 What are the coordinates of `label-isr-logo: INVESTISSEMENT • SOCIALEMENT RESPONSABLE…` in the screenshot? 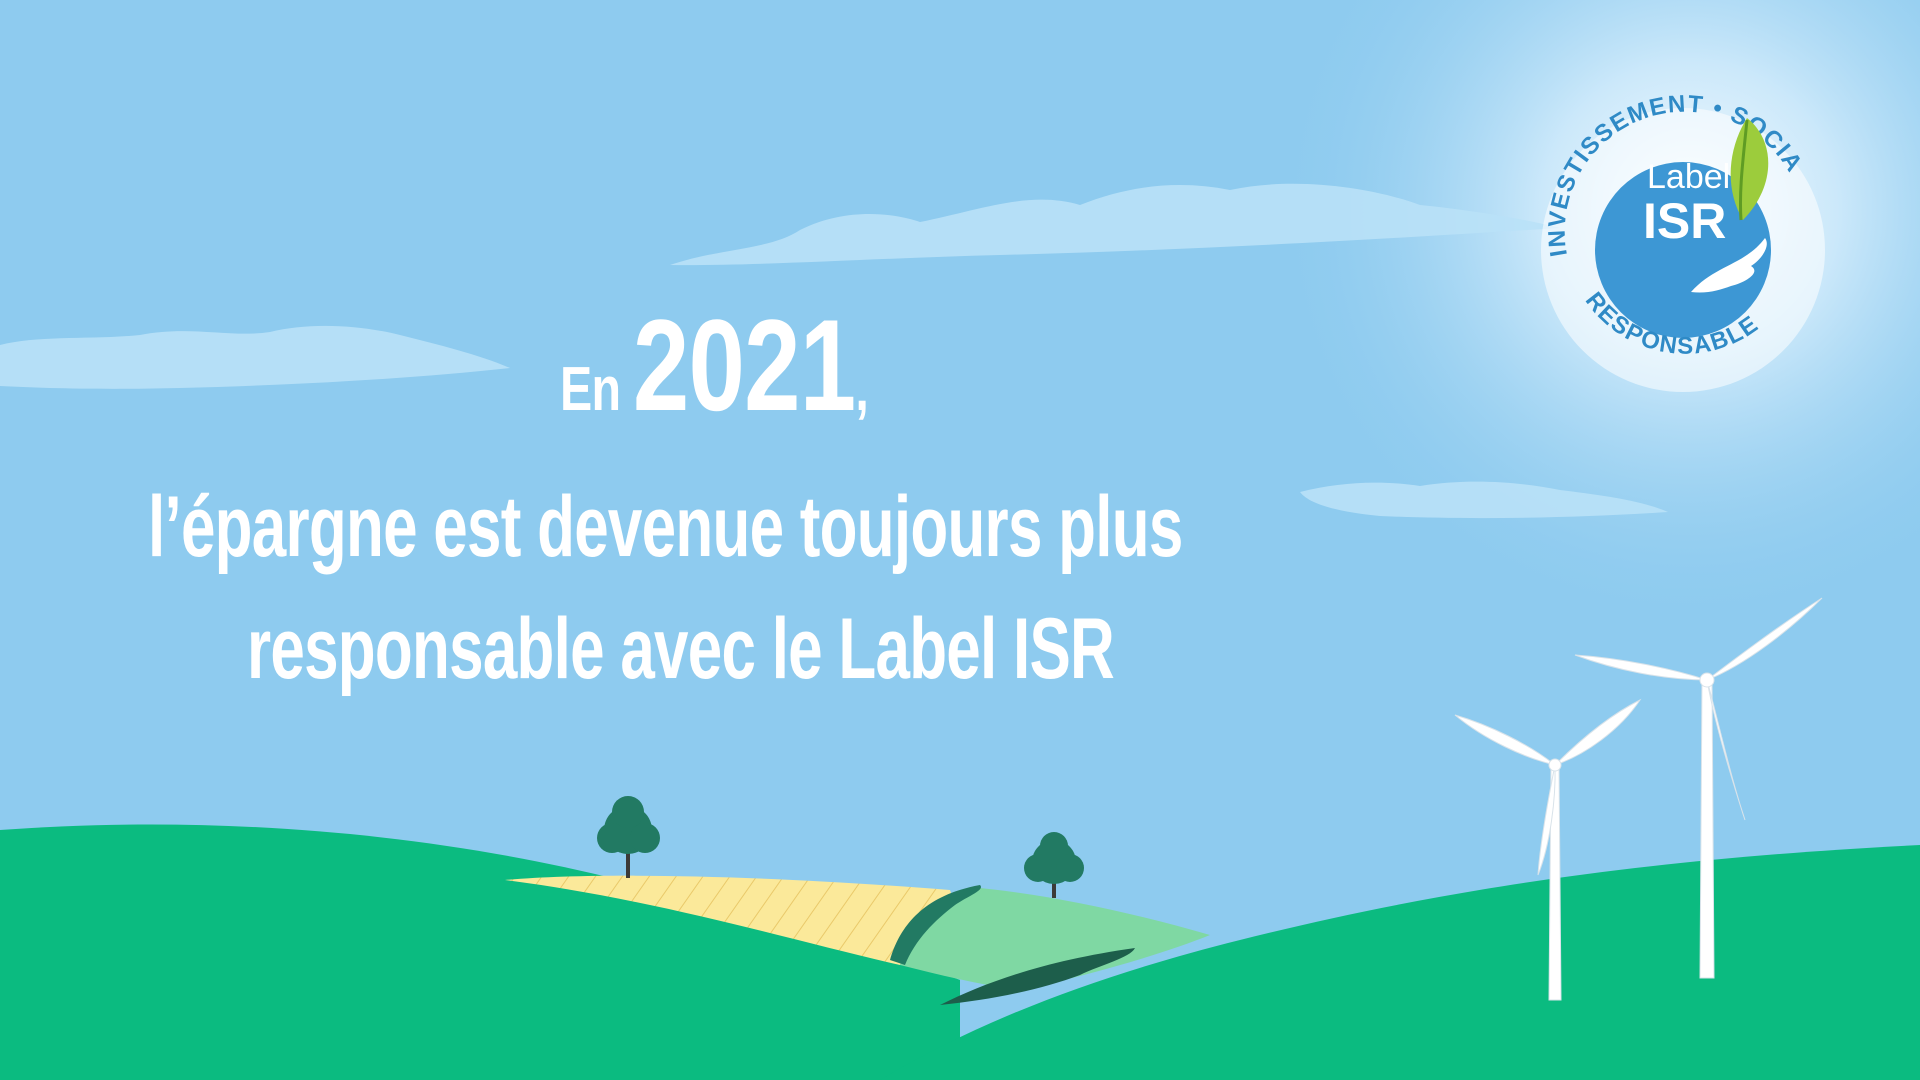 It's located at (1679, 219).